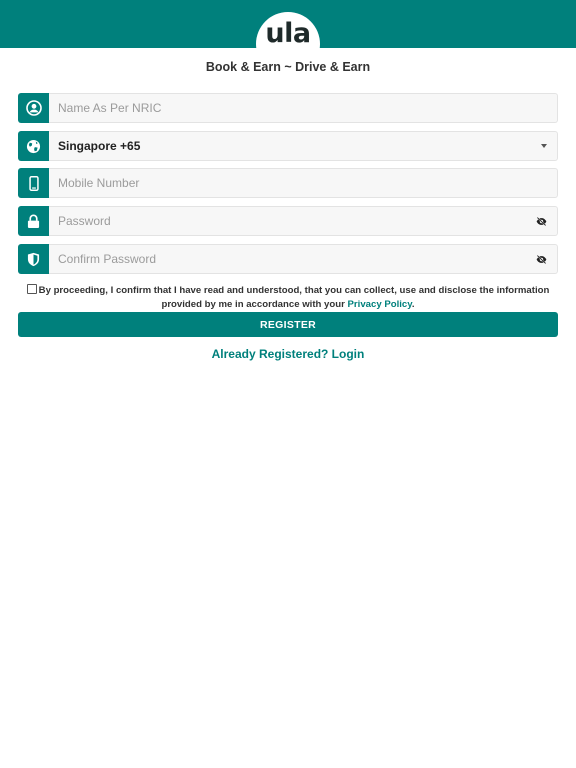  I want to click on login-link: Already Registered? Login, so click(288, 354).